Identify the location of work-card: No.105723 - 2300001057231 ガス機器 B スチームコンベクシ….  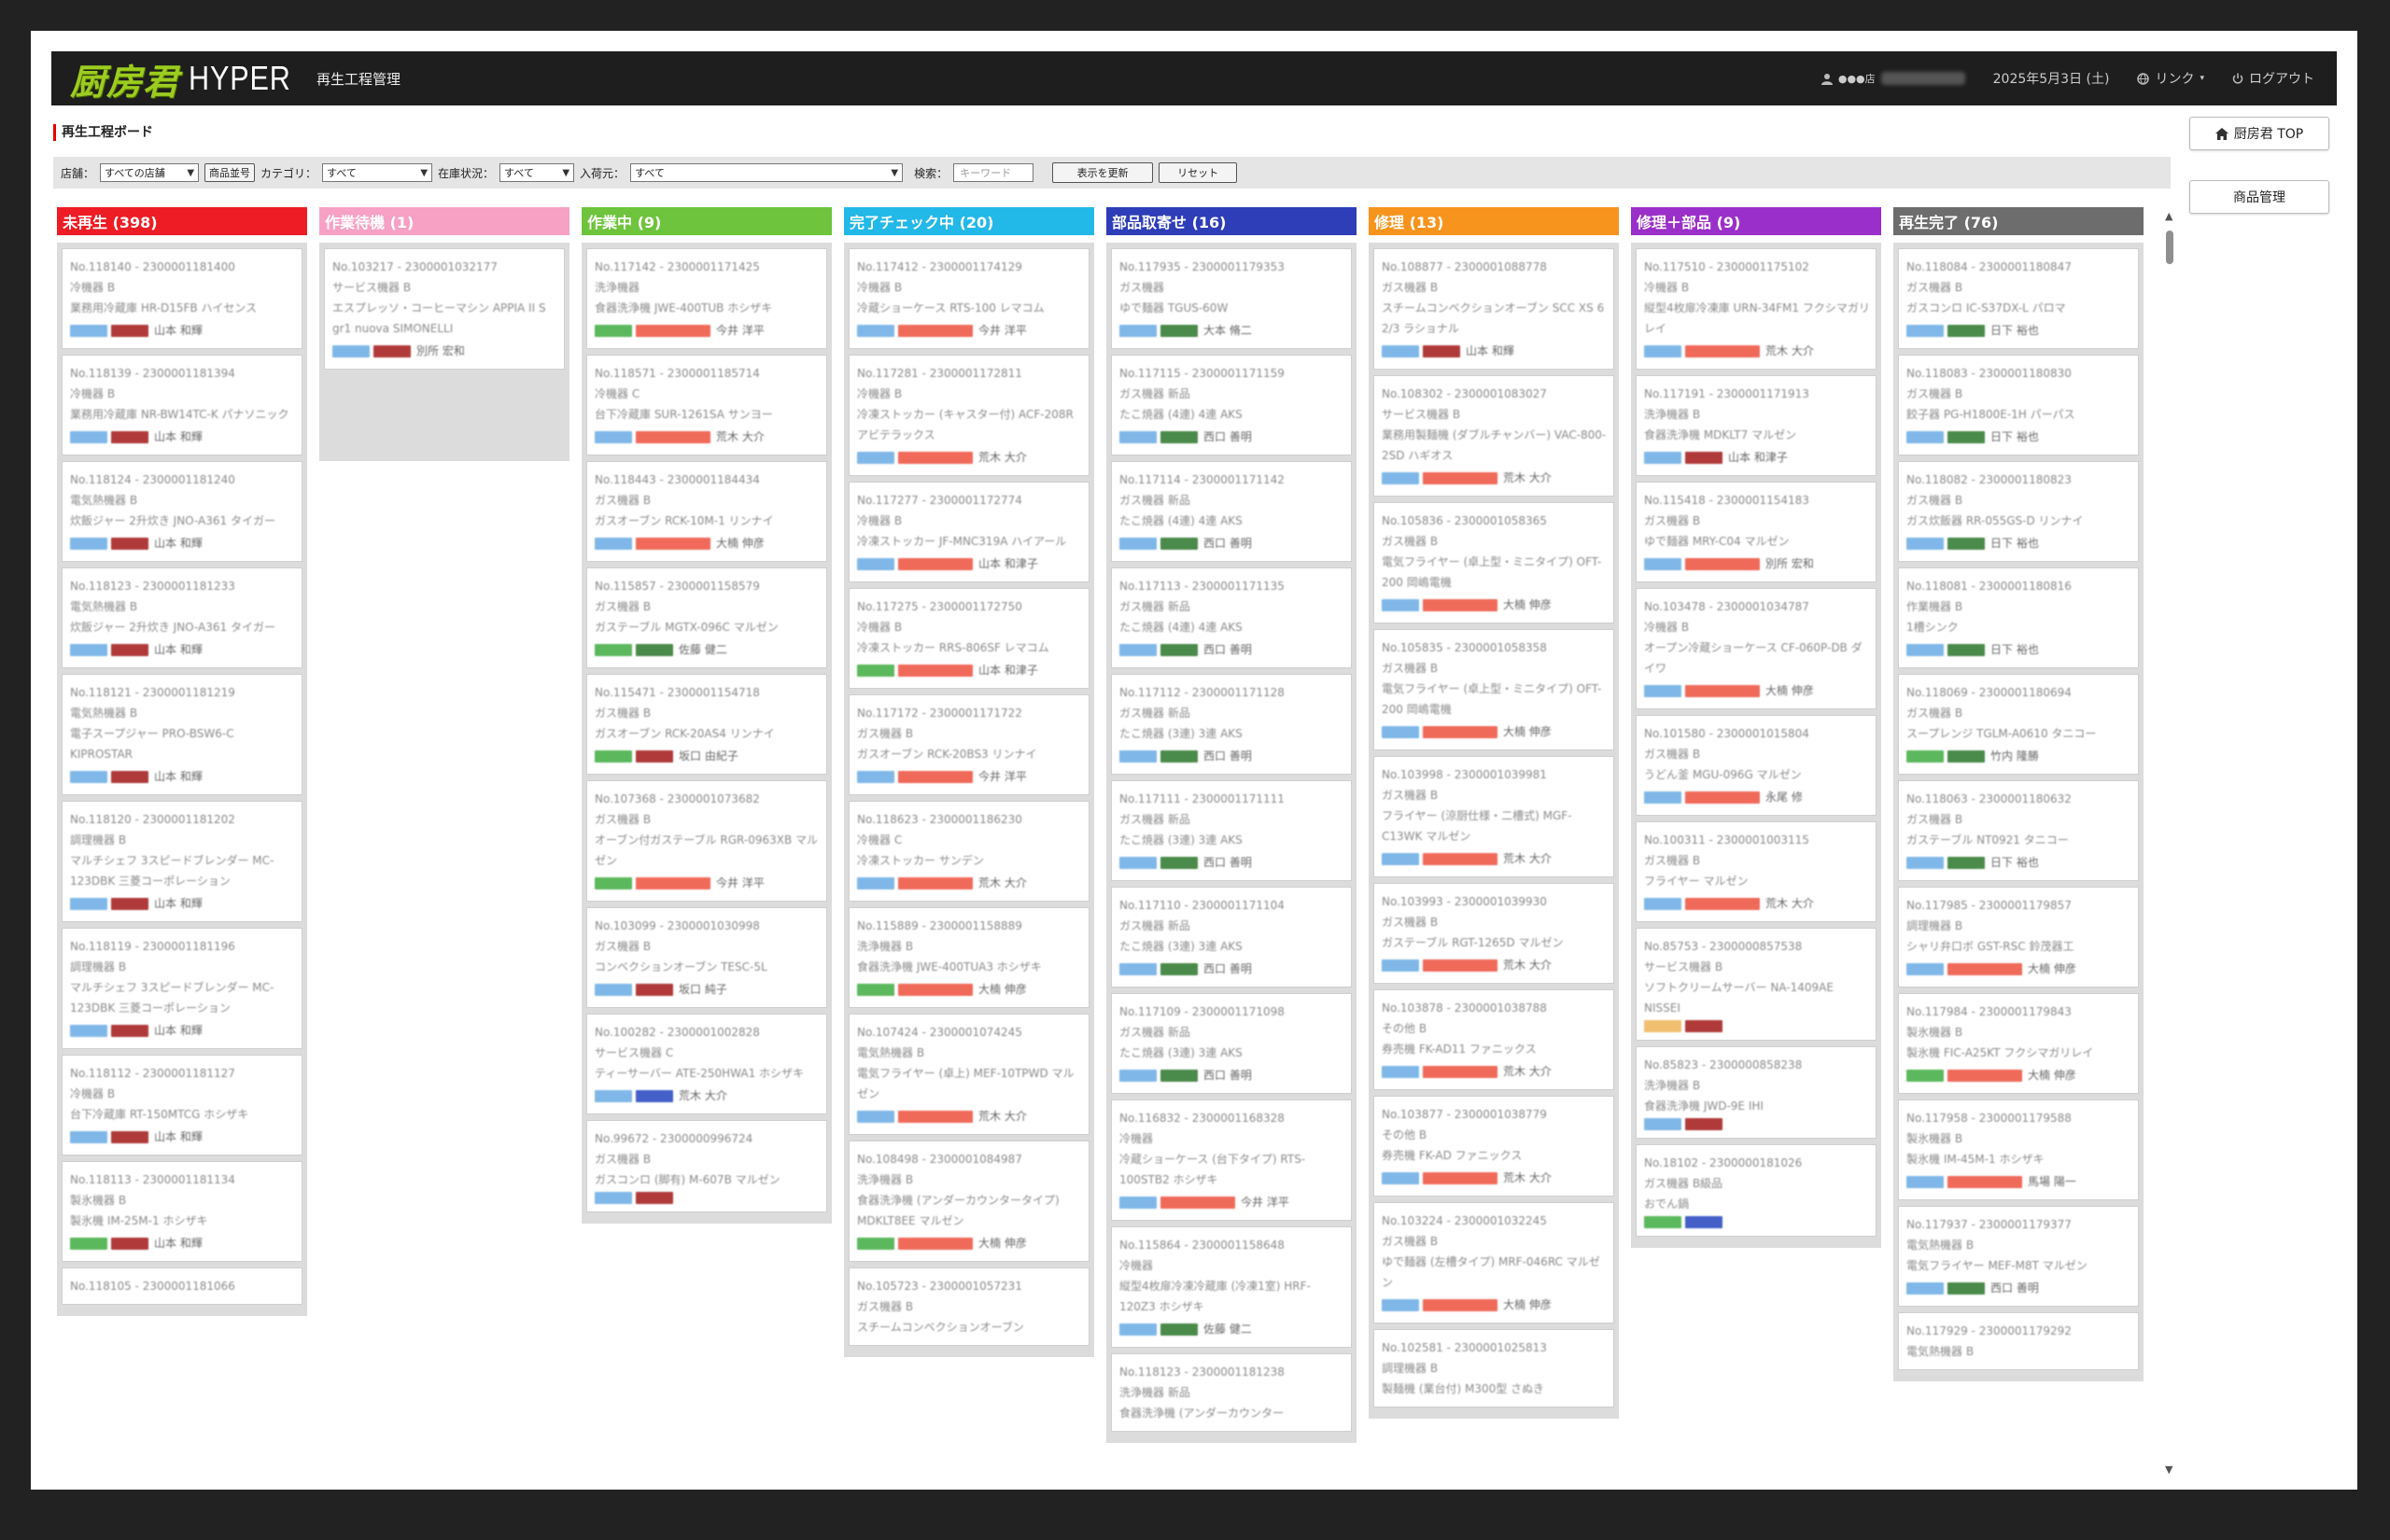
(969, 1306).